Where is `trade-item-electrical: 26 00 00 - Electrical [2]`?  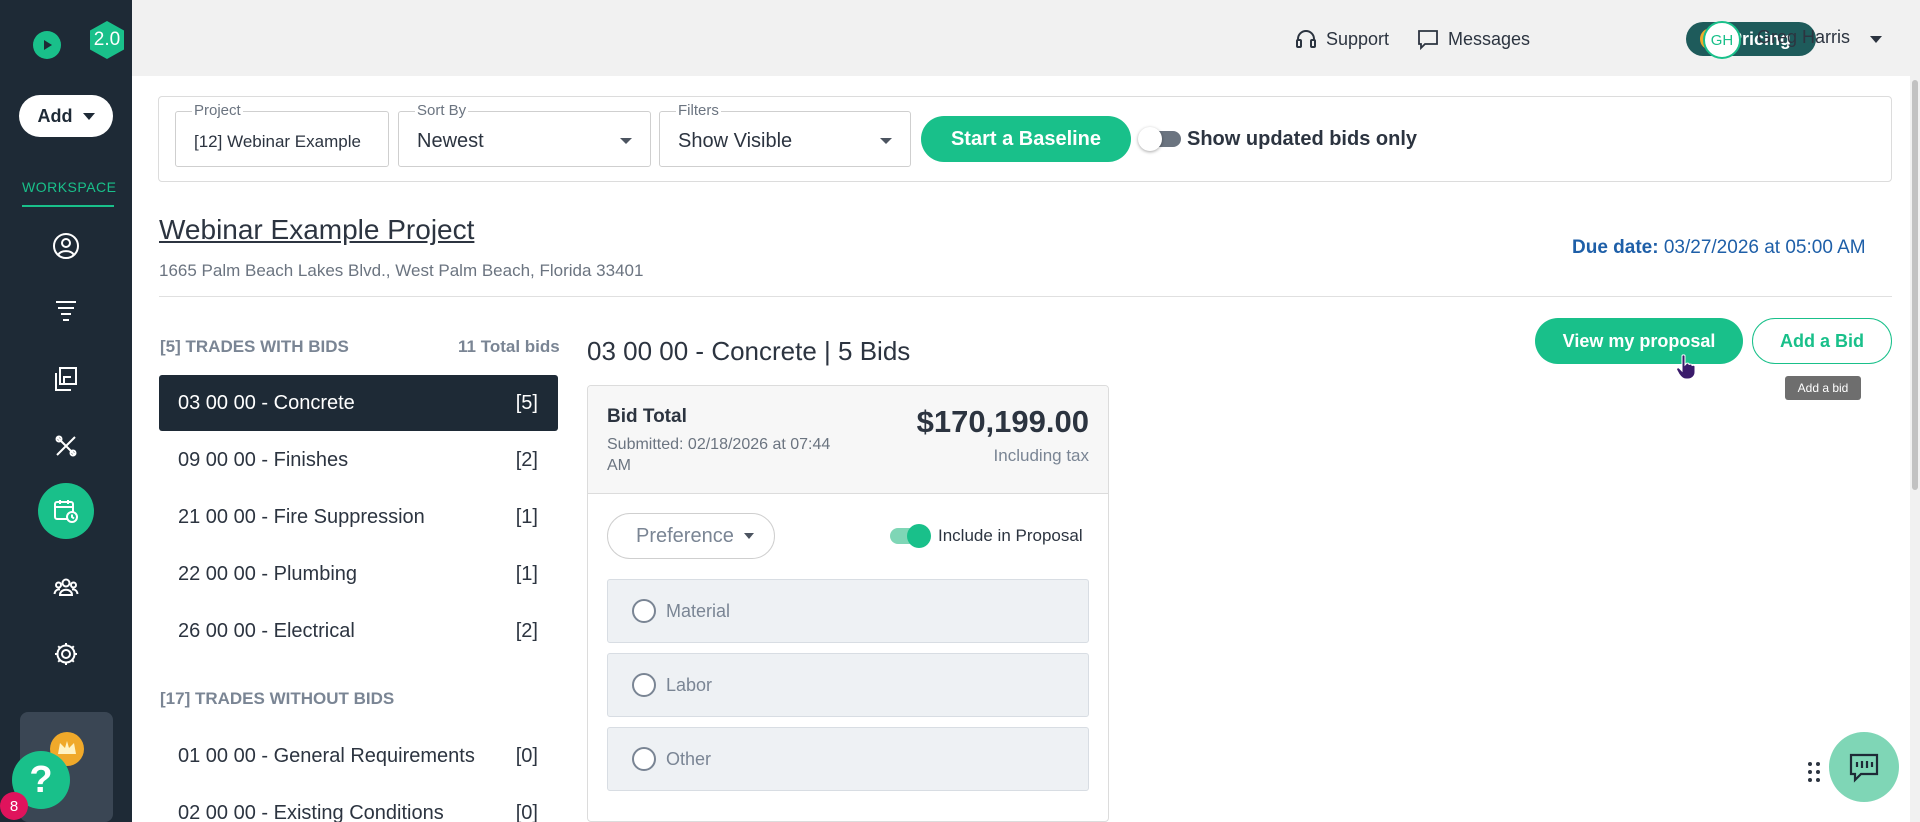
trade-item-electrical: 26 00 00 - Electrical [2] is located at coordinates (358, 631).